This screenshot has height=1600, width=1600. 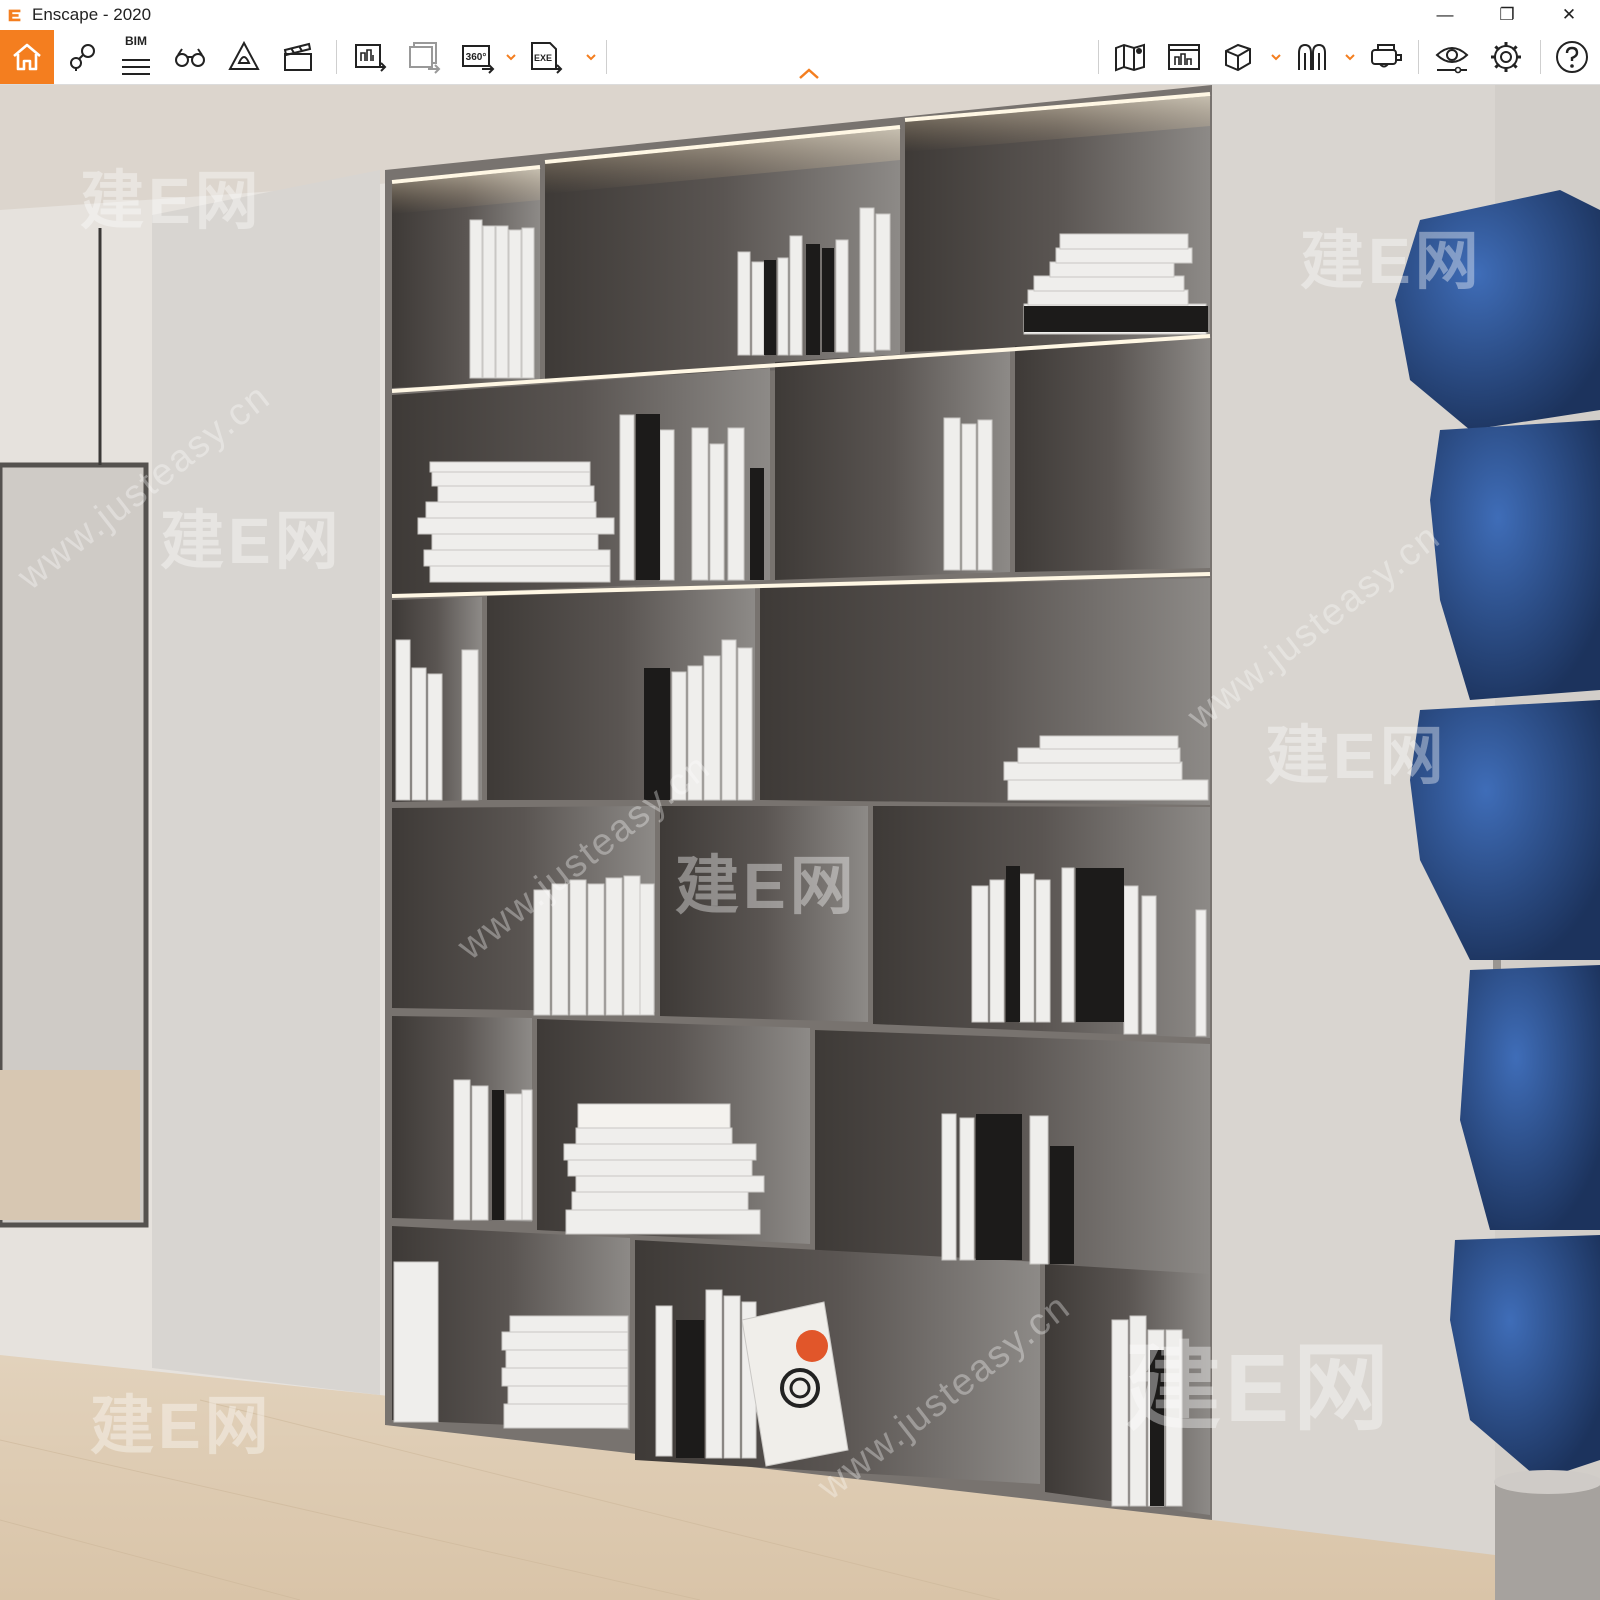 I want to click on panorama-360-icon: 360°, so click(x=478, y=59).